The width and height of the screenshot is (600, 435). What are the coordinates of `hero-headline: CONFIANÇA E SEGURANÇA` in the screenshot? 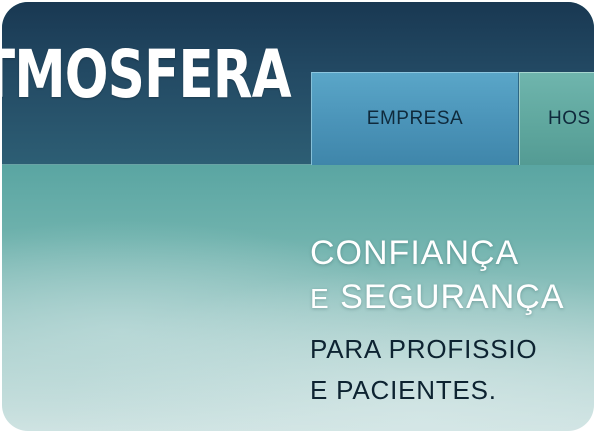 It's located at (437, 276).